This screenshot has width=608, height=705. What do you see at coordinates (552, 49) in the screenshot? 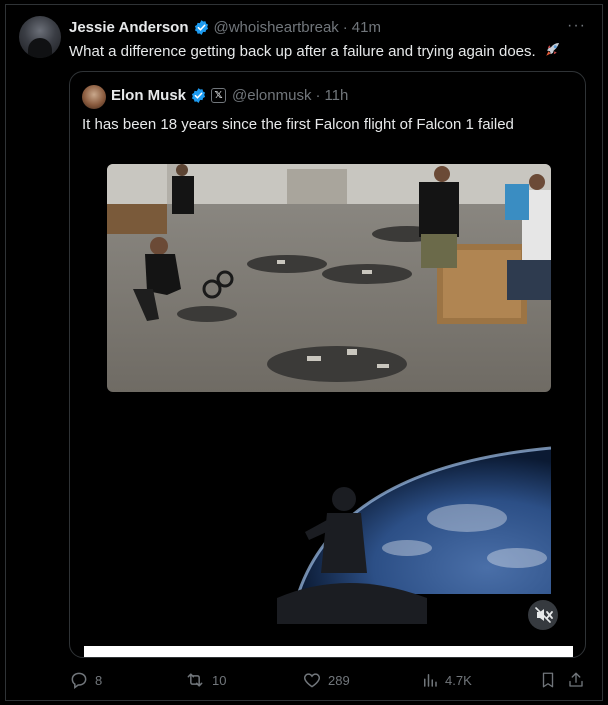
I see `rocket-icon` at bounding box center [552, 49].